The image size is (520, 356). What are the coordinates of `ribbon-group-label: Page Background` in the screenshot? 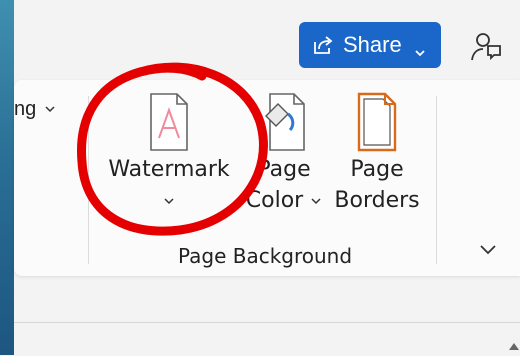 It's located at (265, 256).